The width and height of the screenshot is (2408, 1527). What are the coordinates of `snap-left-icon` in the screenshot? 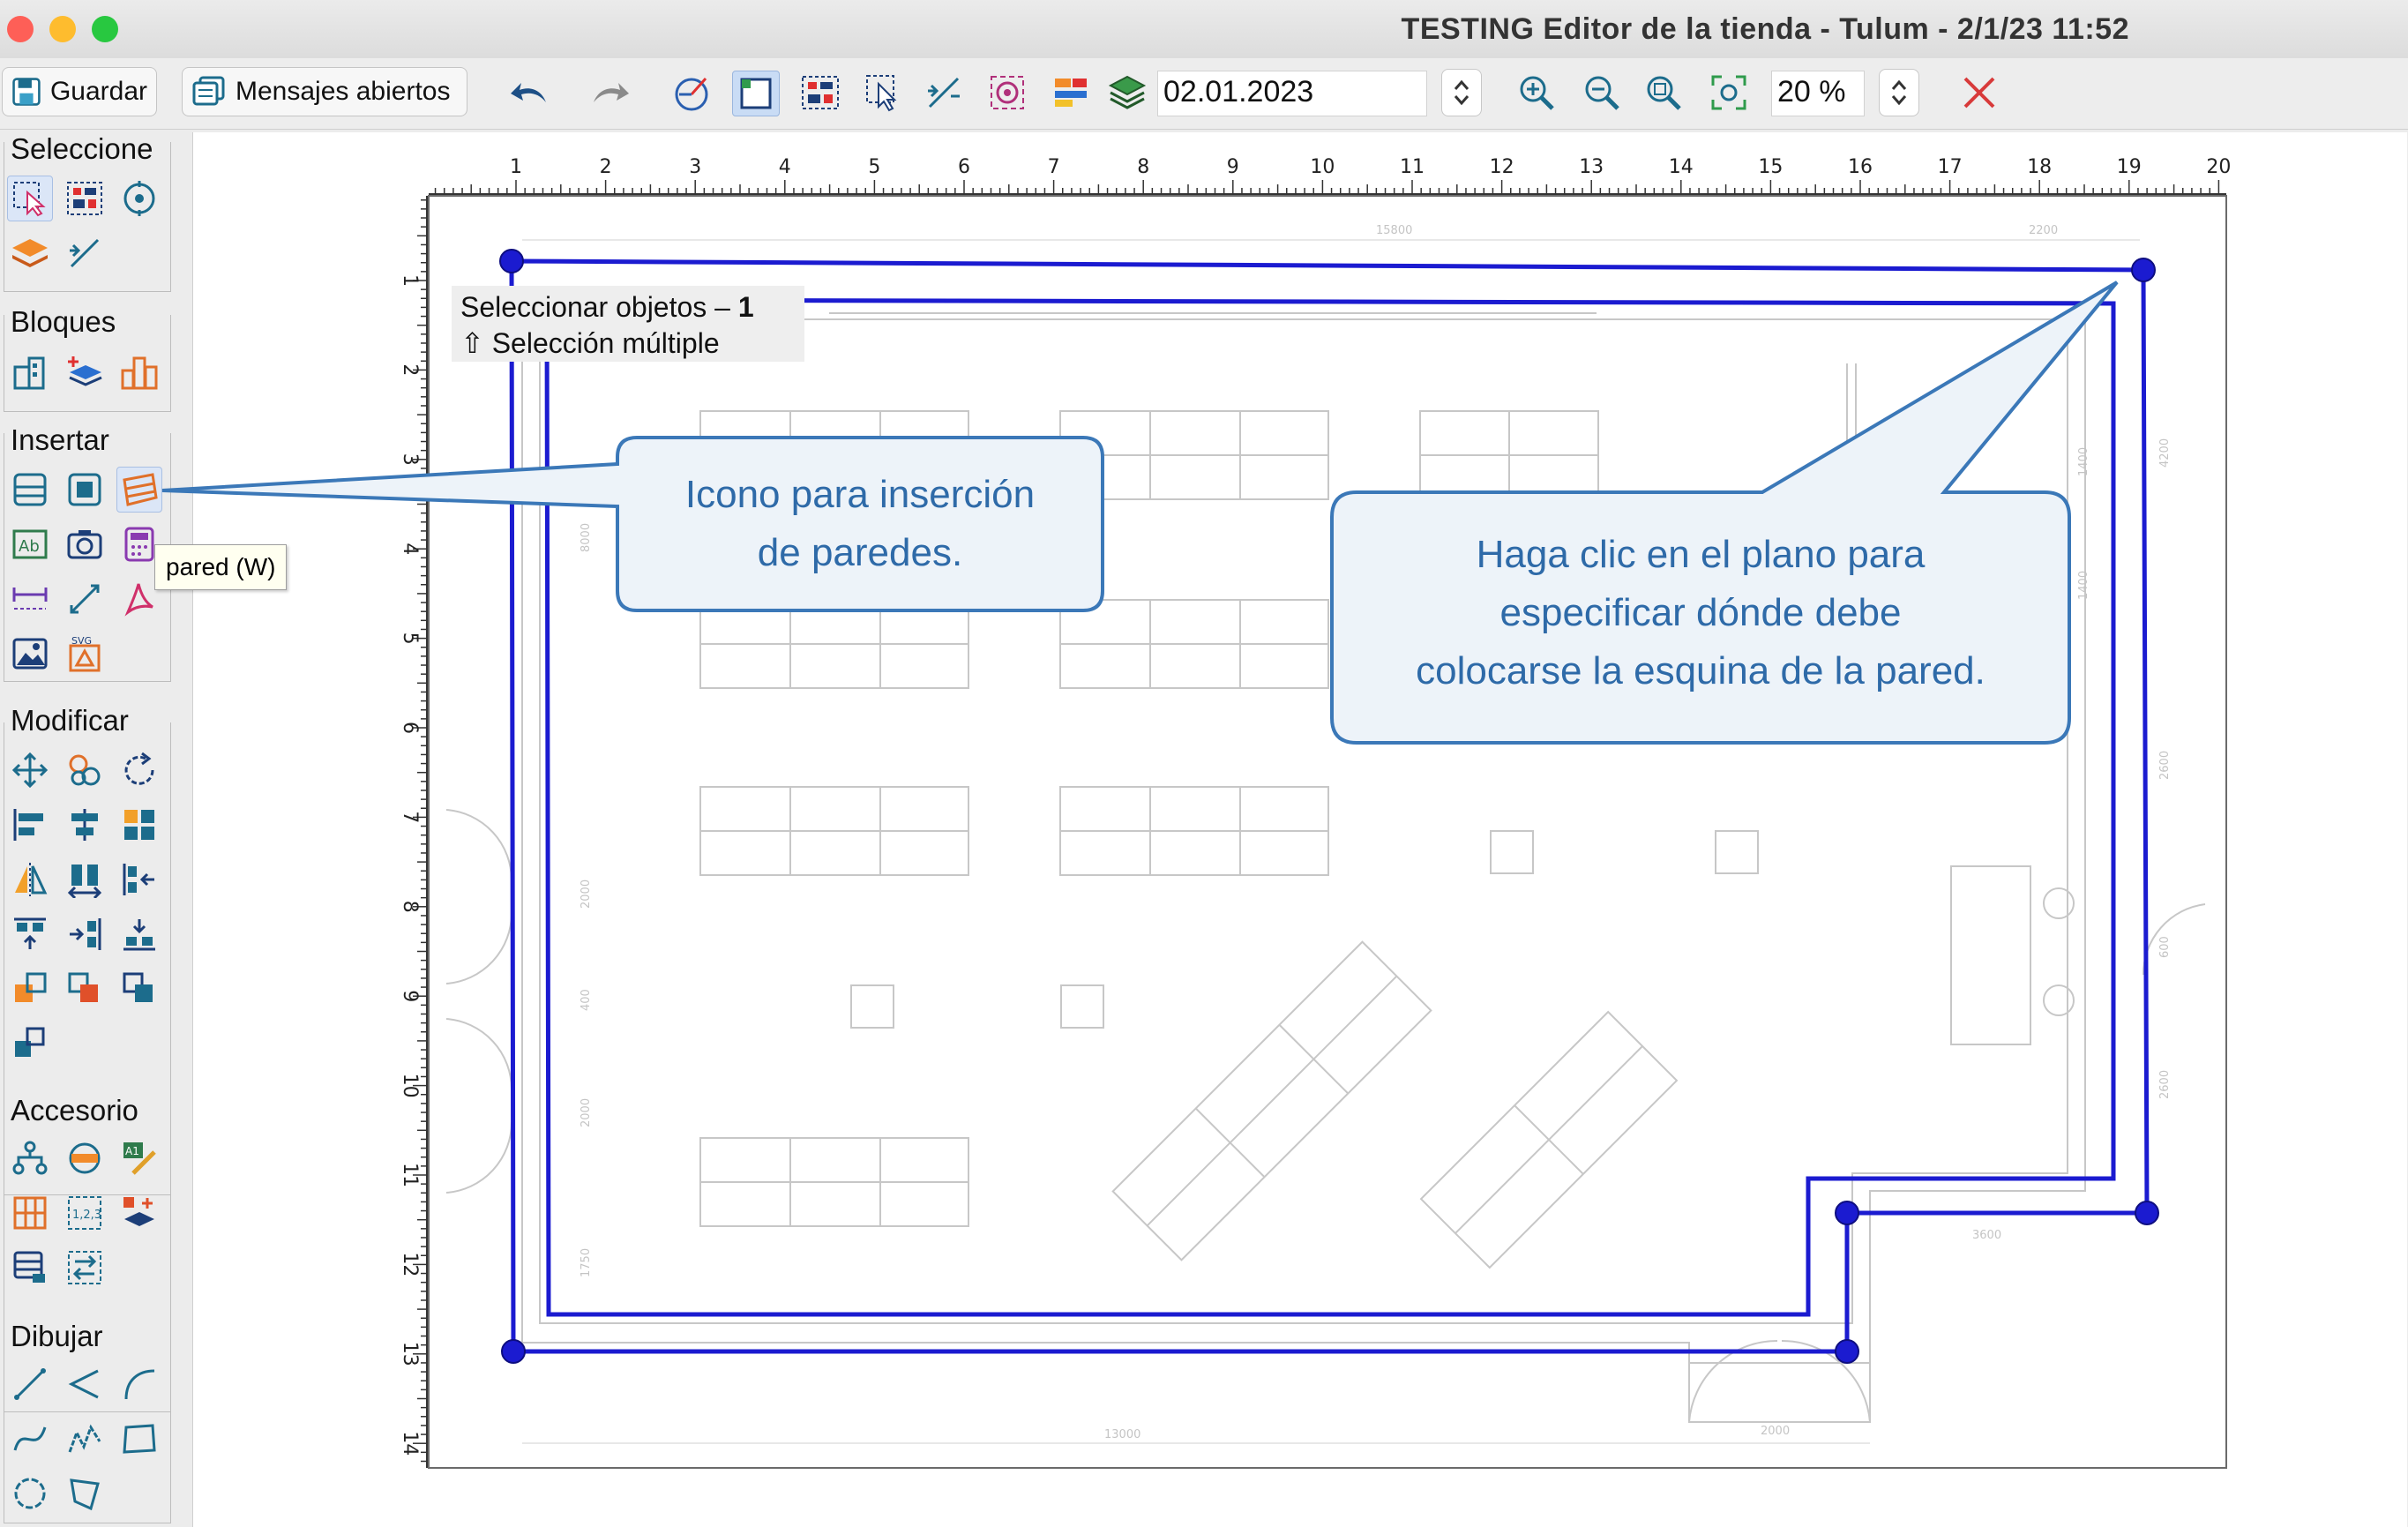 It's located at (139, 879).